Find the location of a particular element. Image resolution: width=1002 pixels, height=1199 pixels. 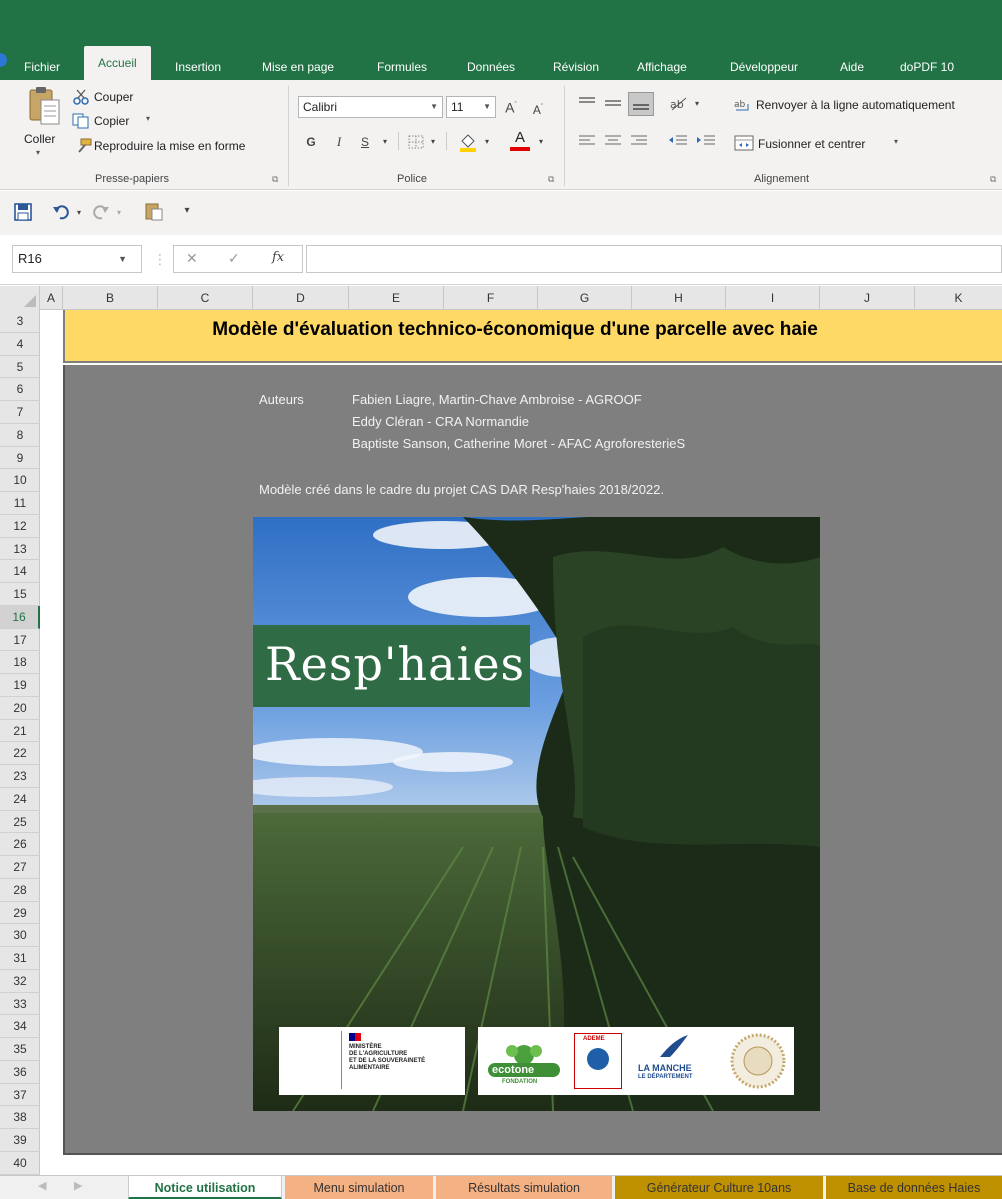

row-header: 13 is located at coordinates (20, 549).